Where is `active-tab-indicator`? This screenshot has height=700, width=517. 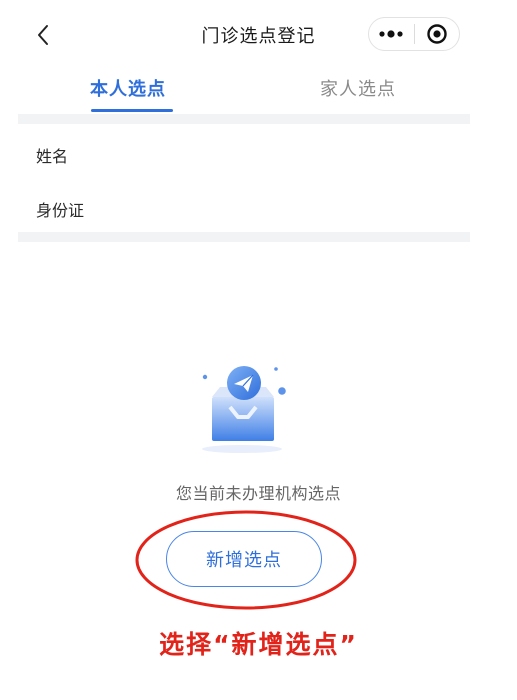
active-tab-indicator is located at coordinates (132, 110).